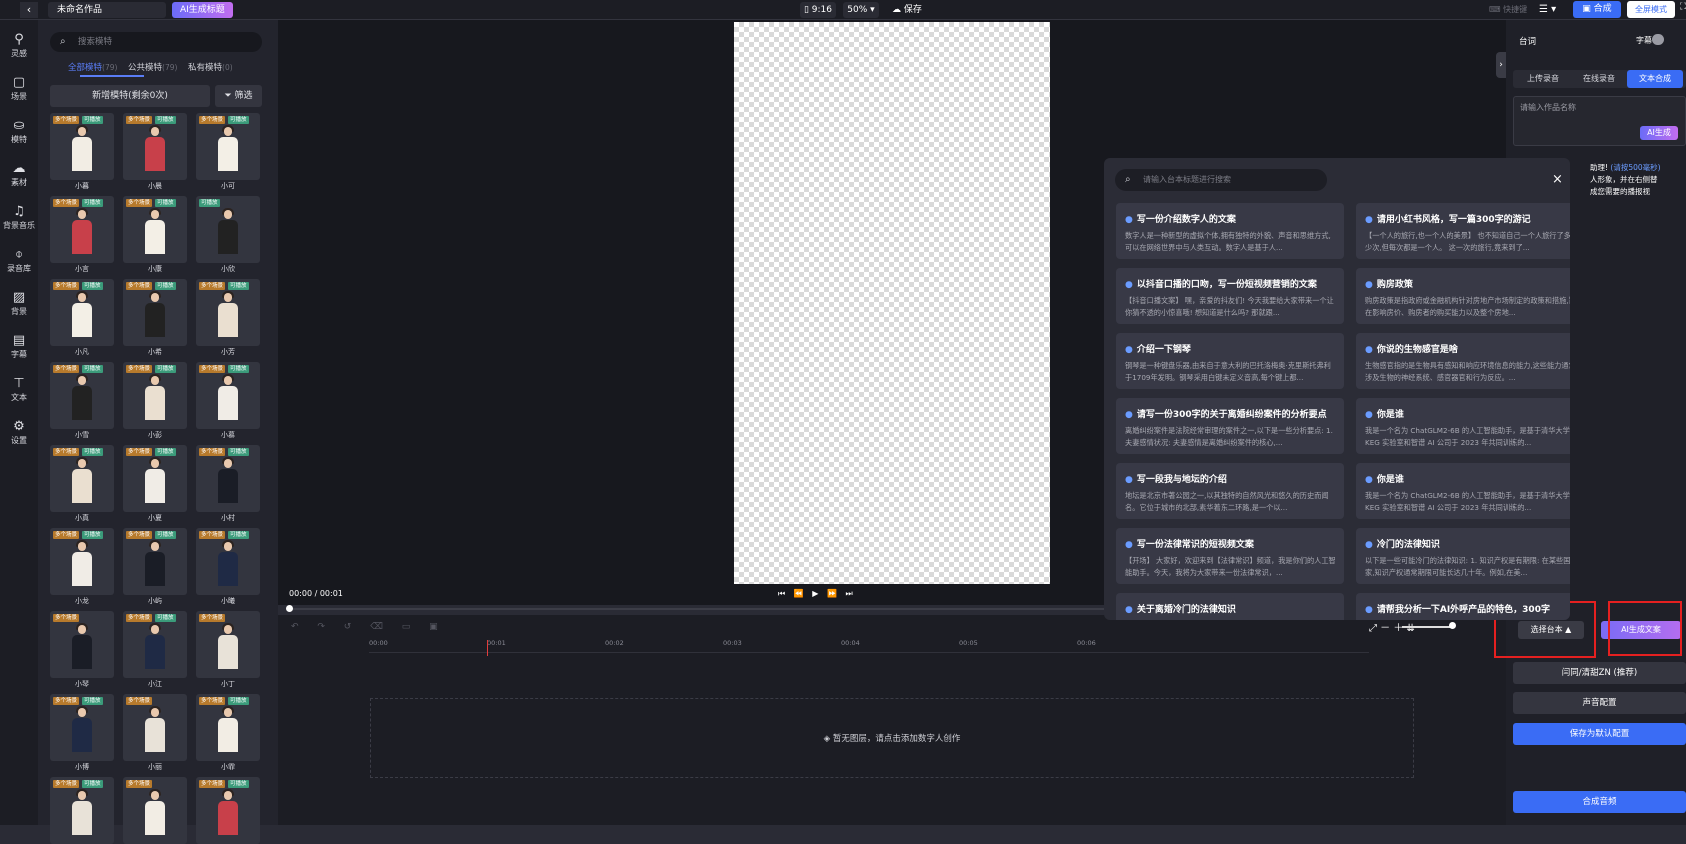 The height and width of the screenshot is (844, 1686). What do you see at coordinates (896, 739) in the screenshot?
I see `empty-hint-text: 暂无图层，请点击添加数字人创作` at bounding box center [896, 739].